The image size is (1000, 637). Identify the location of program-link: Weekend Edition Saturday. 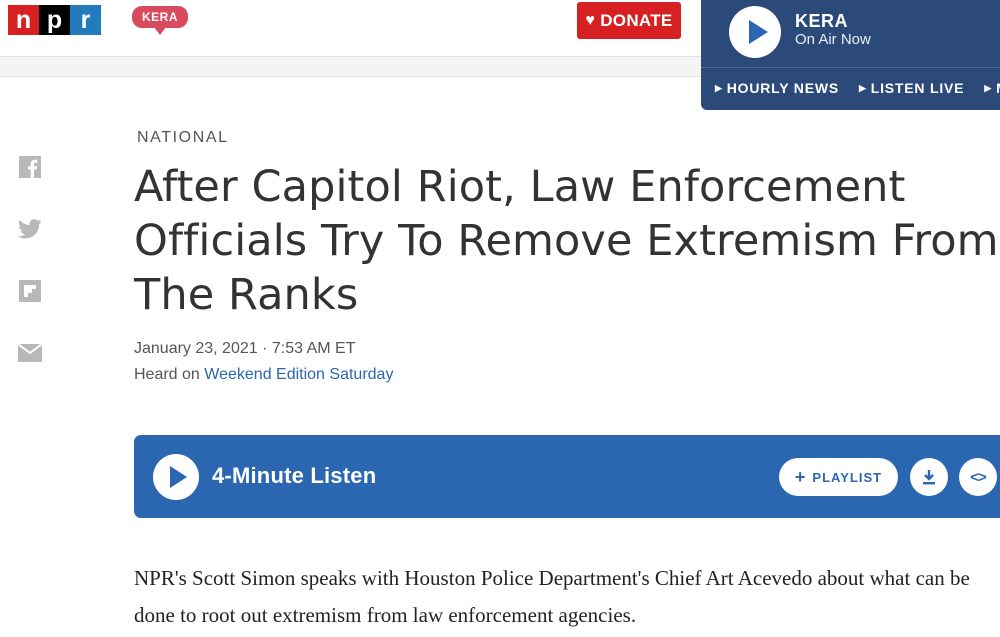
(298, 374).